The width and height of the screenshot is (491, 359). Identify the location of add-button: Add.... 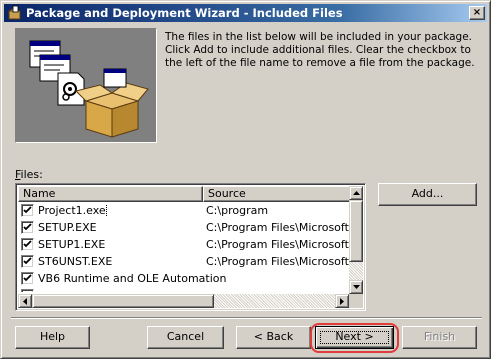
(427, 194).